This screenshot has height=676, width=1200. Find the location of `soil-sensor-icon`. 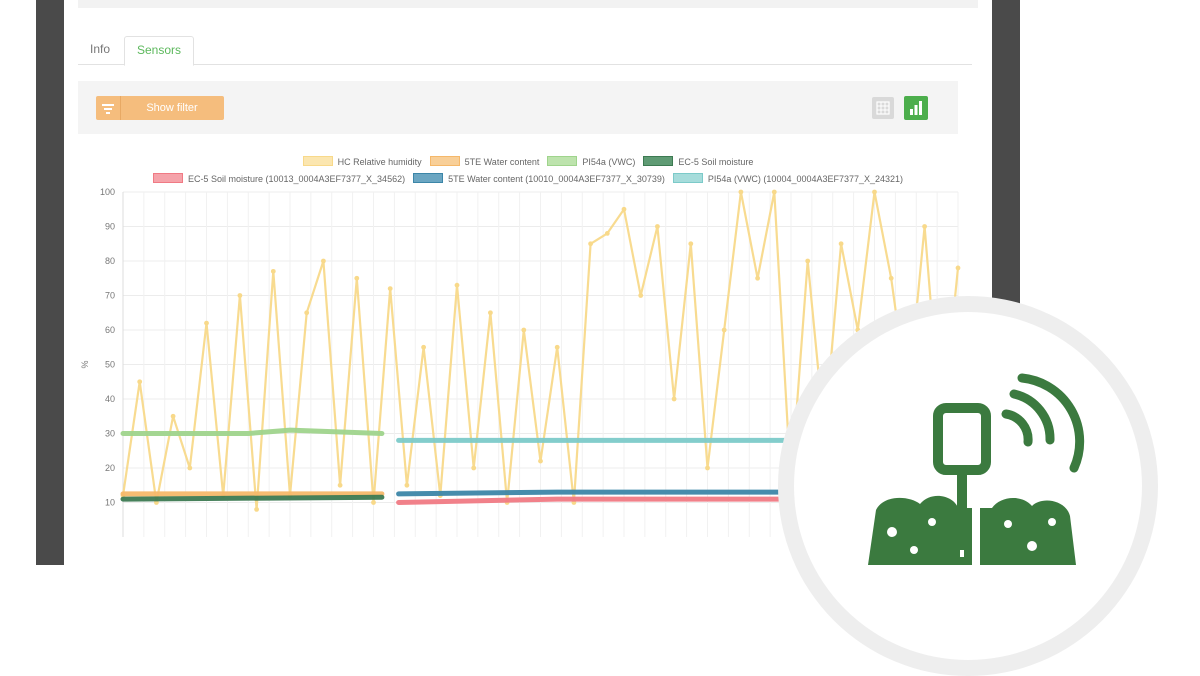

soil-sensor-icon is located at coordinates (976, 469).